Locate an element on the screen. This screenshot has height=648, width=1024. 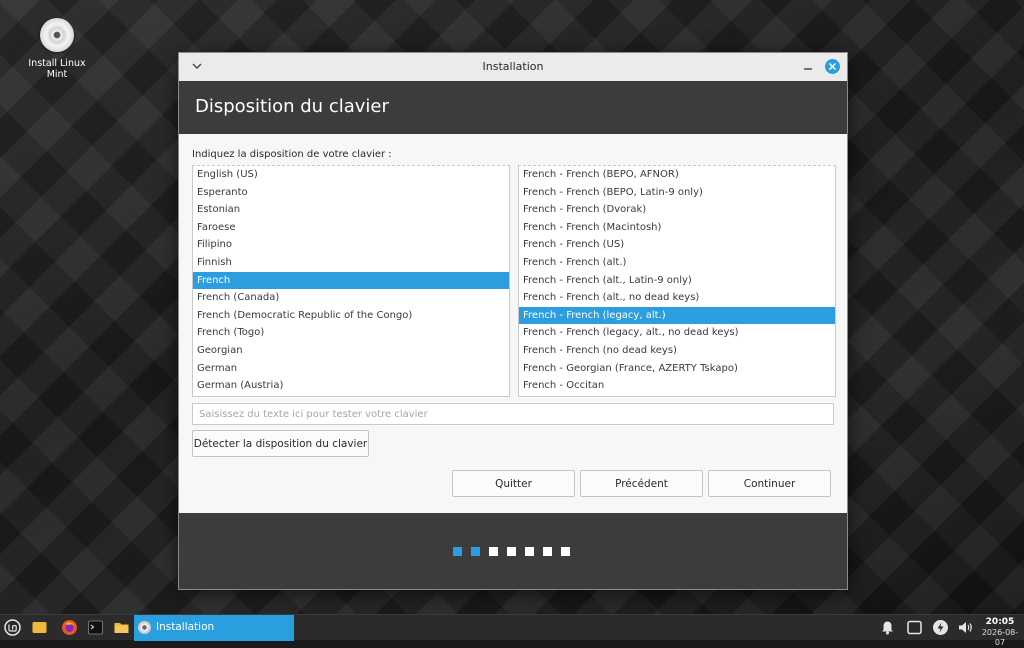
close-button is located at coordinates (832, 66).